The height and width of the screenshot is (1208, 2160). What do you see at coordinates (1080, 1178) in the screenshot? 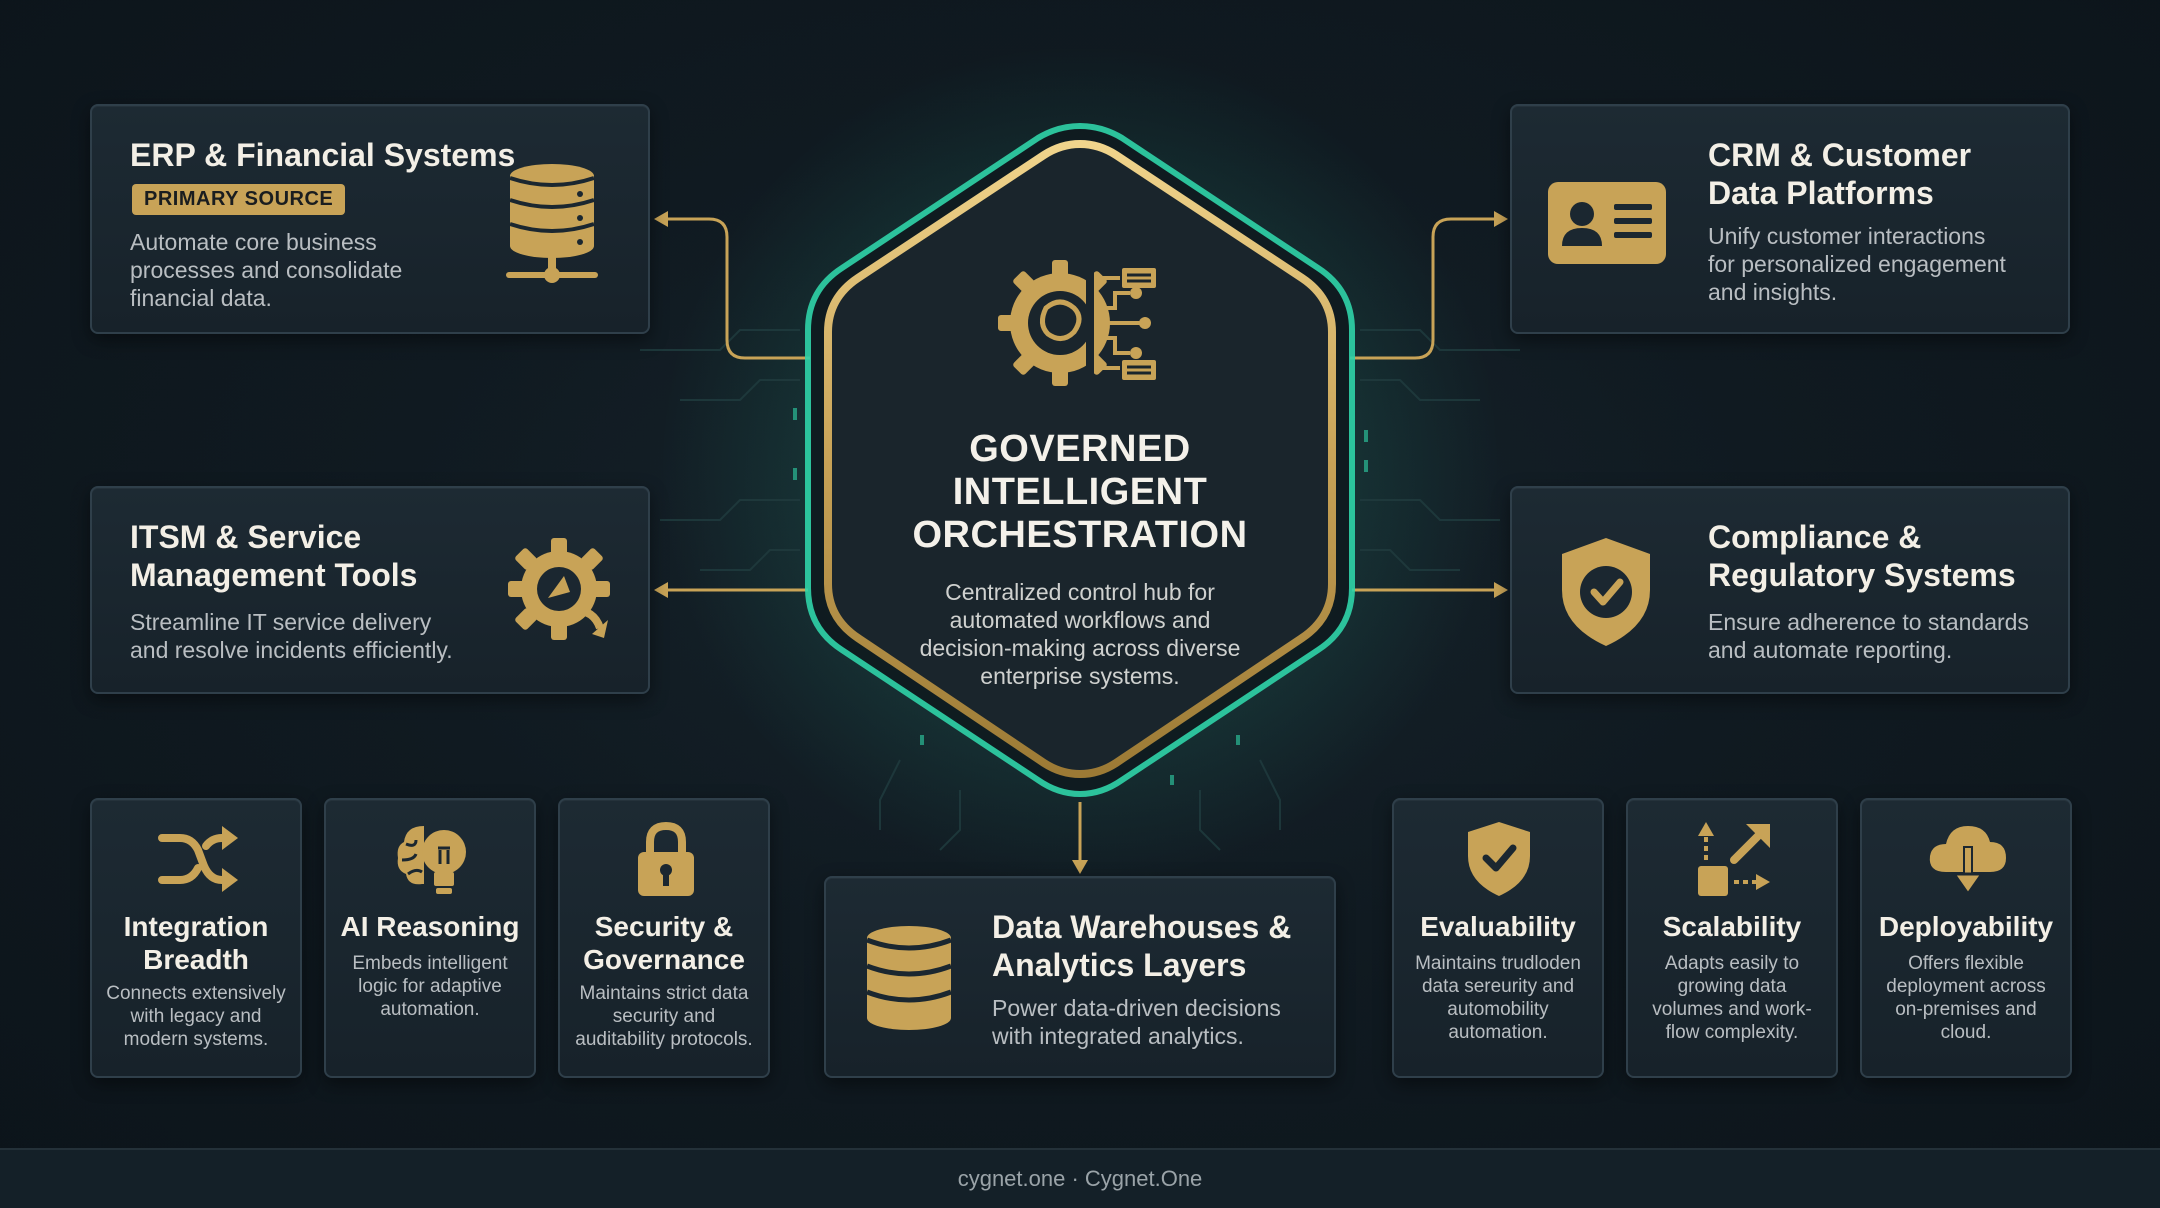
I see `footer-text: cygnet.one · Cygnet.One` at bounding box center [1080, 1178].